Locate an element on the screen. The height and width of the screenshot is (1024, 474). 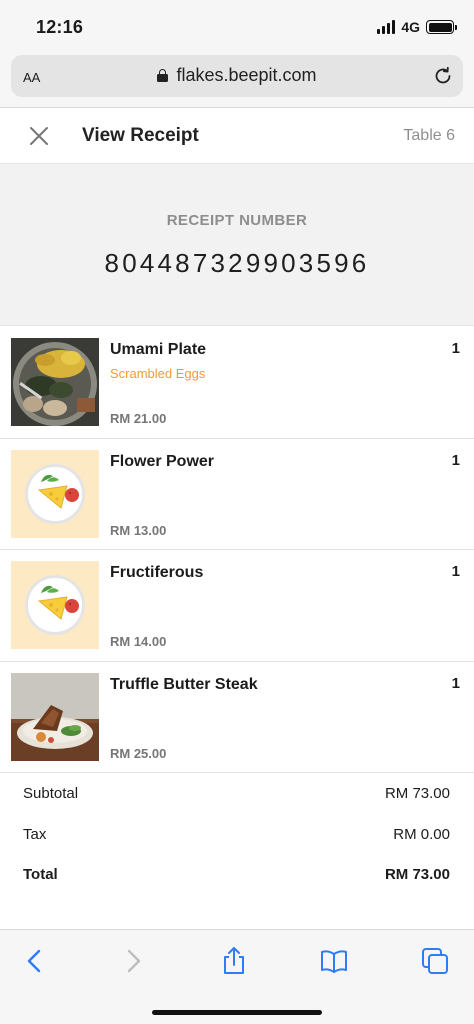
item-price: RM 14.00 is located at coordinates (138, 641).